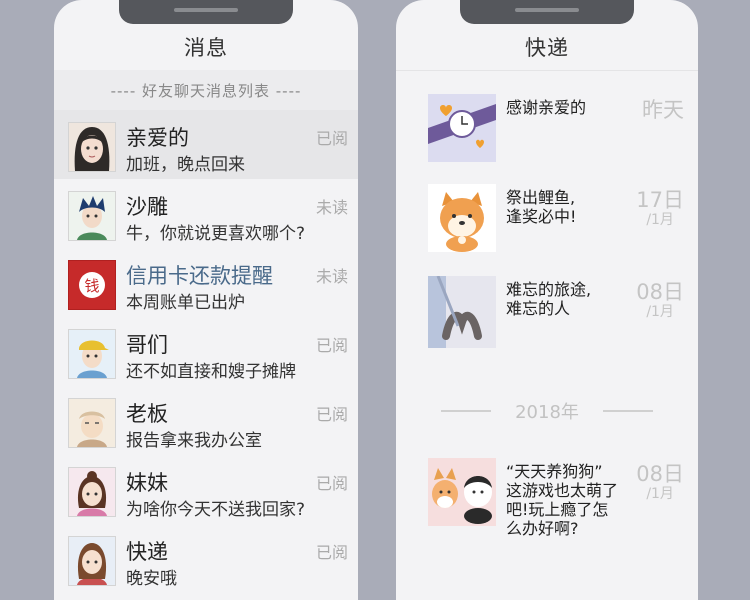  I want to click on bank-icon: 钱, so click(92, 285).